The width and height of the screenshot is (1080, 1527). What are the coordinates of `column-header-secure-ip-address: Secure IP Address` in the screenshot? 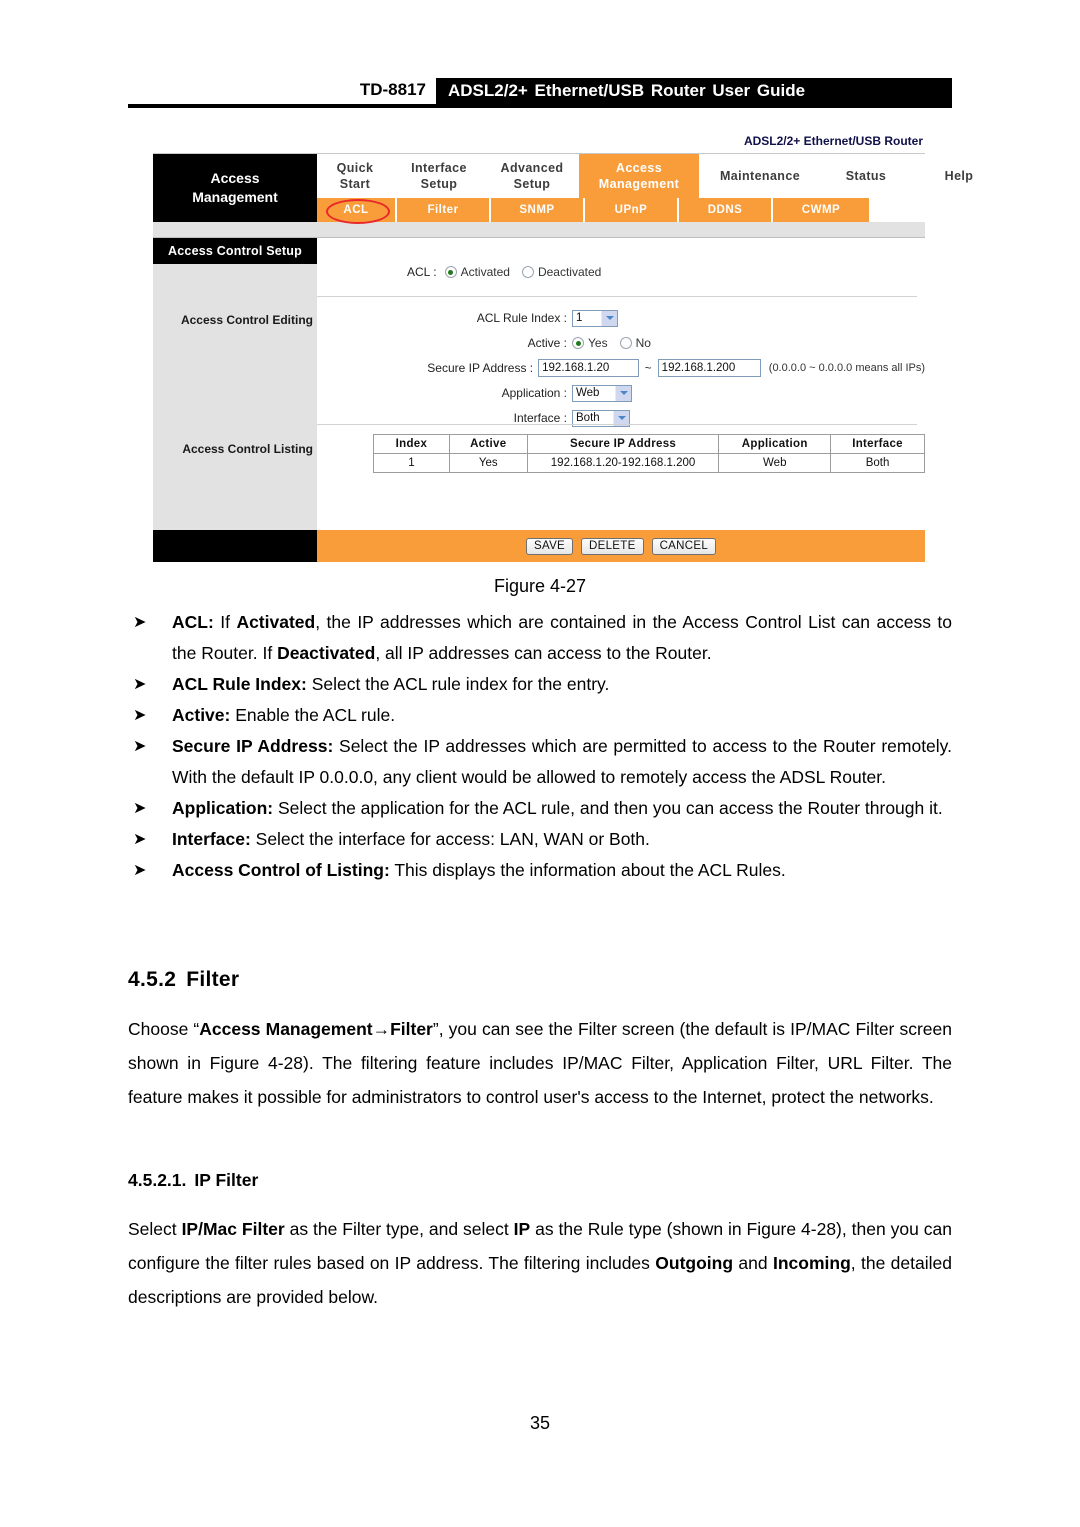 It's located at (623, 444).